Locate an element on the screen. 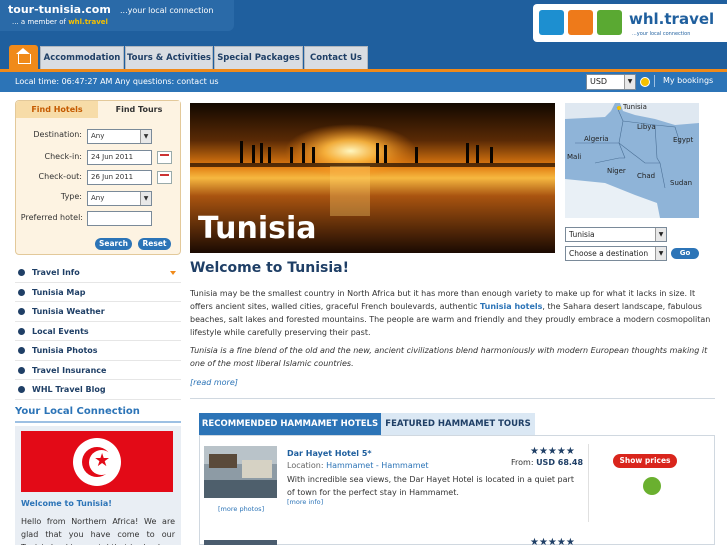  hero-title: Tunisia is located at coordinates (257, 228).